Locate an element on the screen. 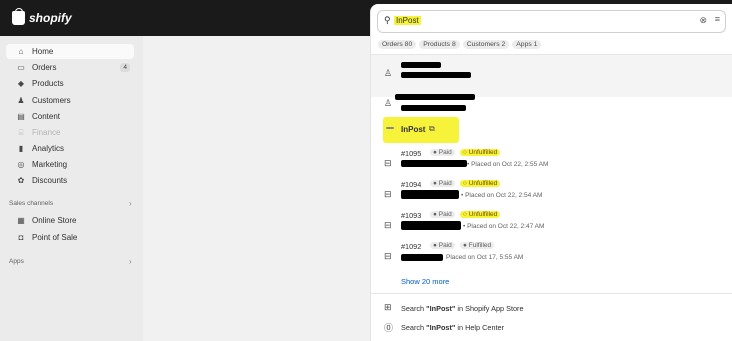 The width and height of the screenshot is (732, 341). filter-icon: ≡ is located at coordinates (717, 19).